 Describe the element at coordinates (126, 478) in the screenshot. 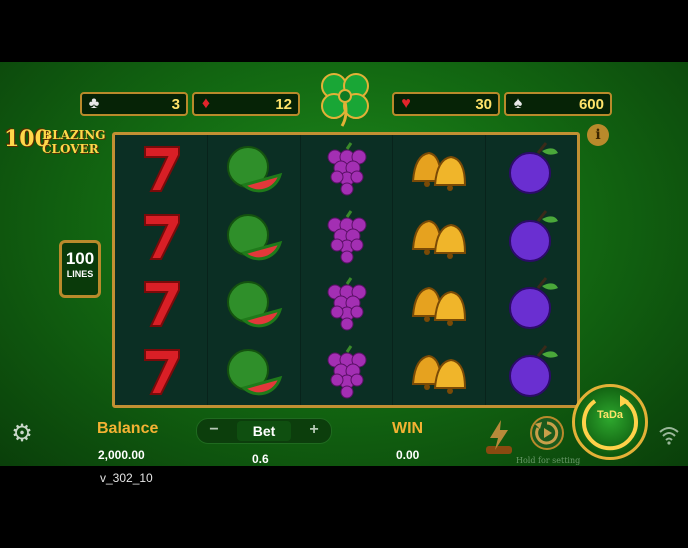

I see `version-text: v_302_10` at that location.